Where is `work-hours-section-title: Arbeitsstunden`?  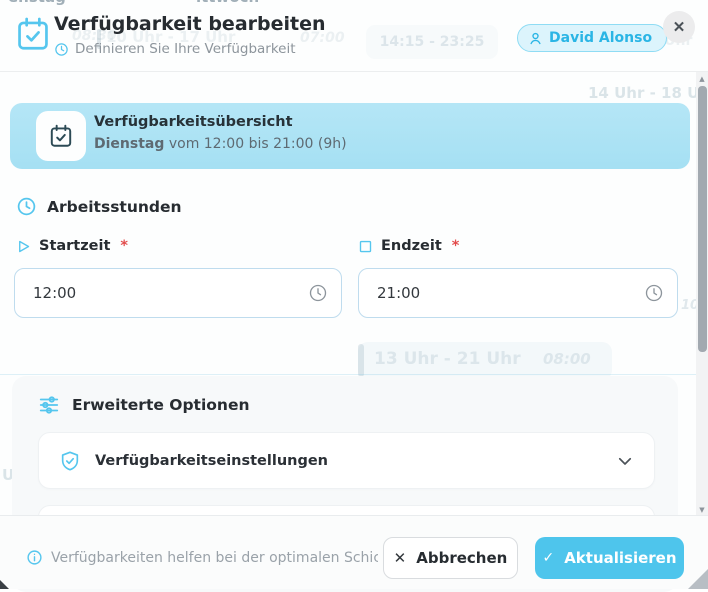
work-hours-section-title: Arbeitsstunden is located at coordinates (99, 206).